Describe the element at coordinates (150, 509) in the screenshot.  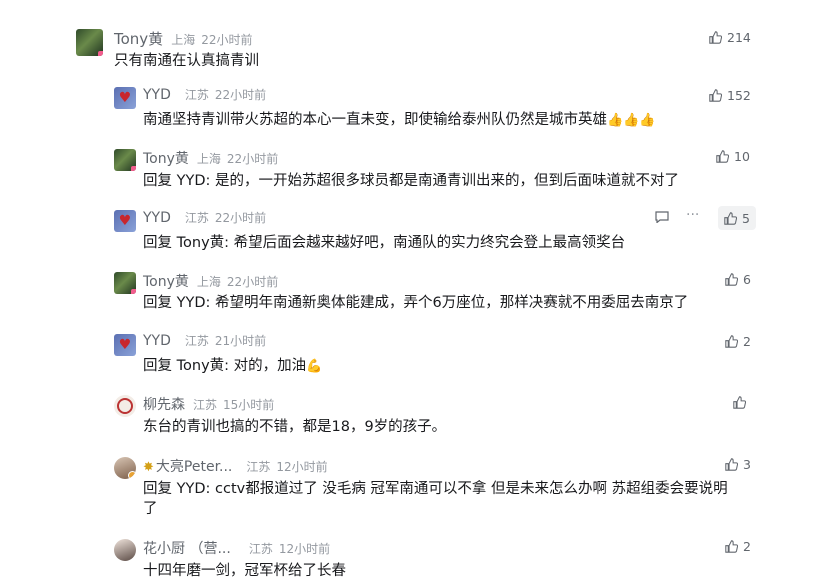
I see `comment-text-line2: 了` at that location.